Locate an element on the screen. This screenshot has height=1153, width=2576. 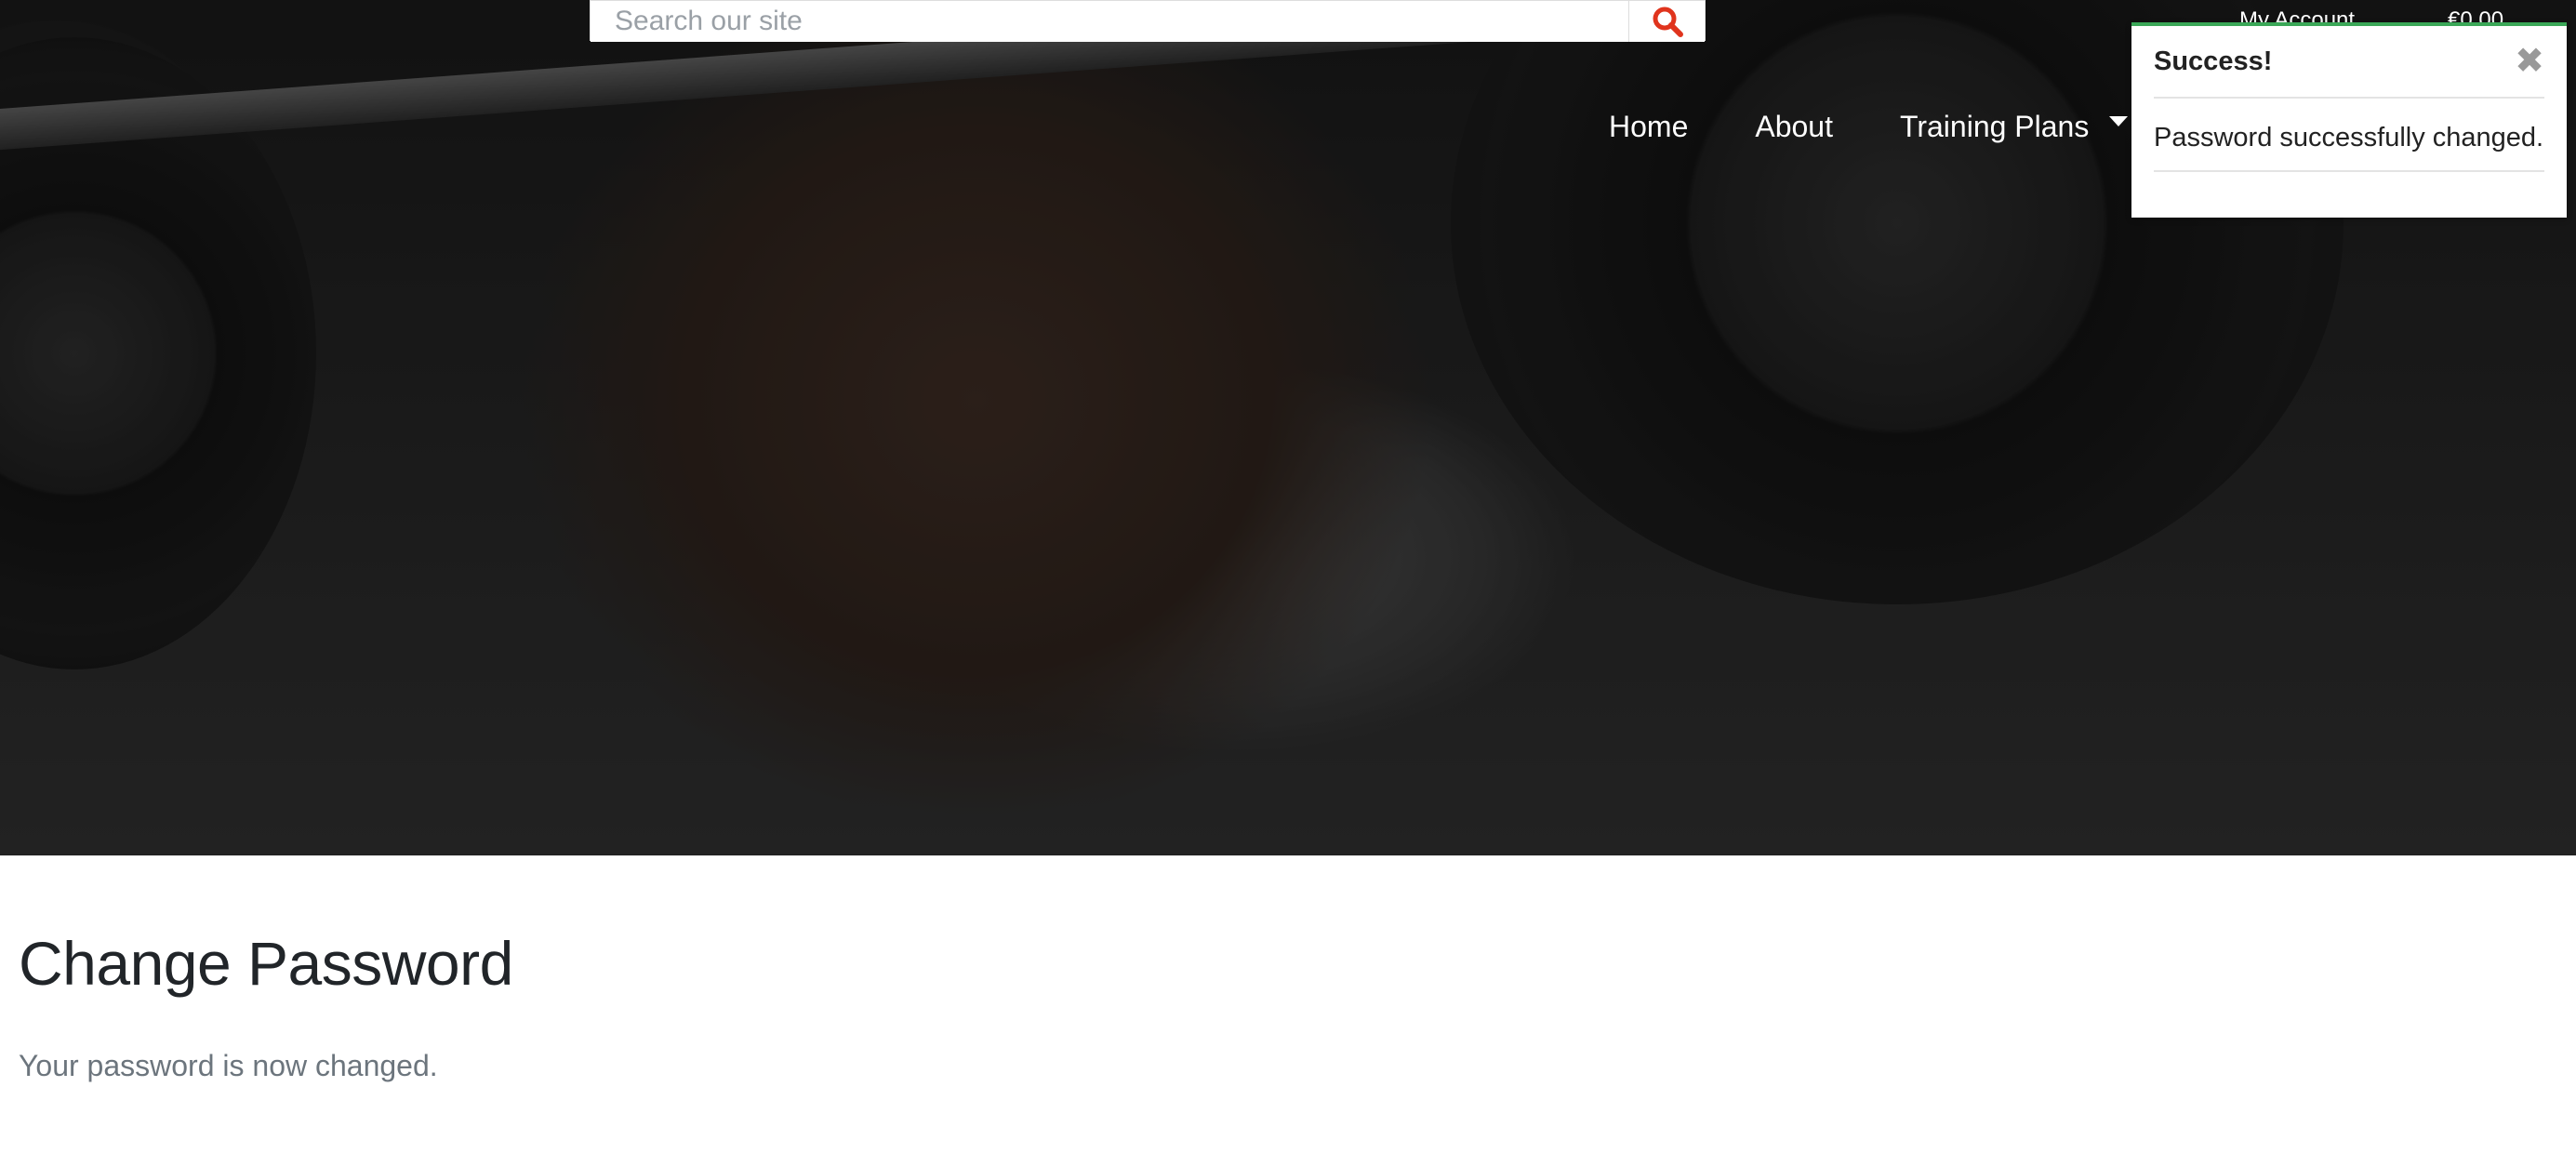
nav-item-home: Home is located at coordinates (1648, 127).